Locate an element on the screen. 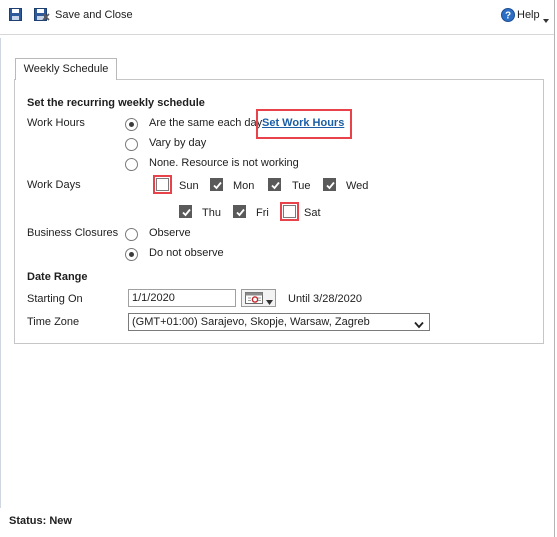 This screenshot has width=557, height=537. status-text: Status: New is located at coordinates (40, 521).